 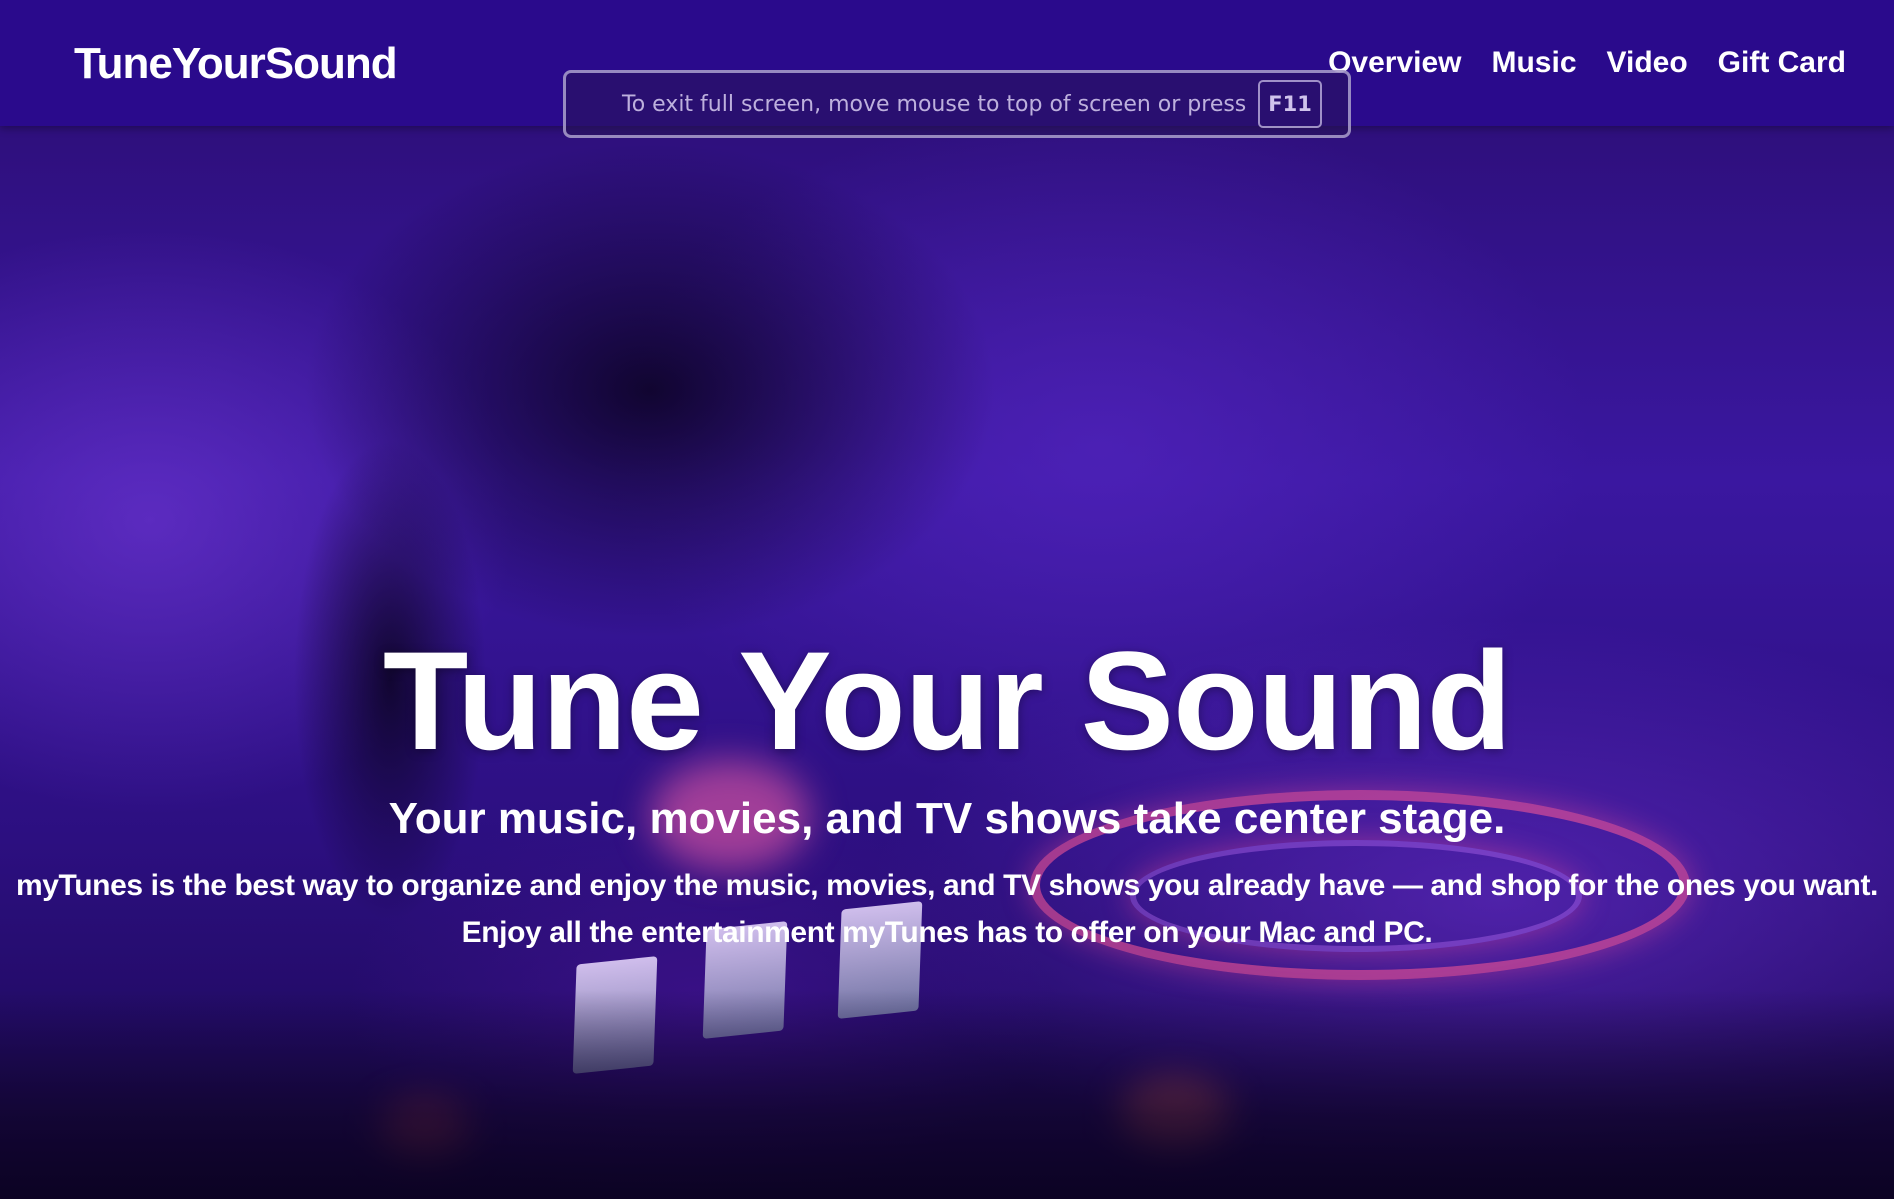 I want to click on nav-links: Overview Music Video Gift Card, so click(x=1572, y=63).